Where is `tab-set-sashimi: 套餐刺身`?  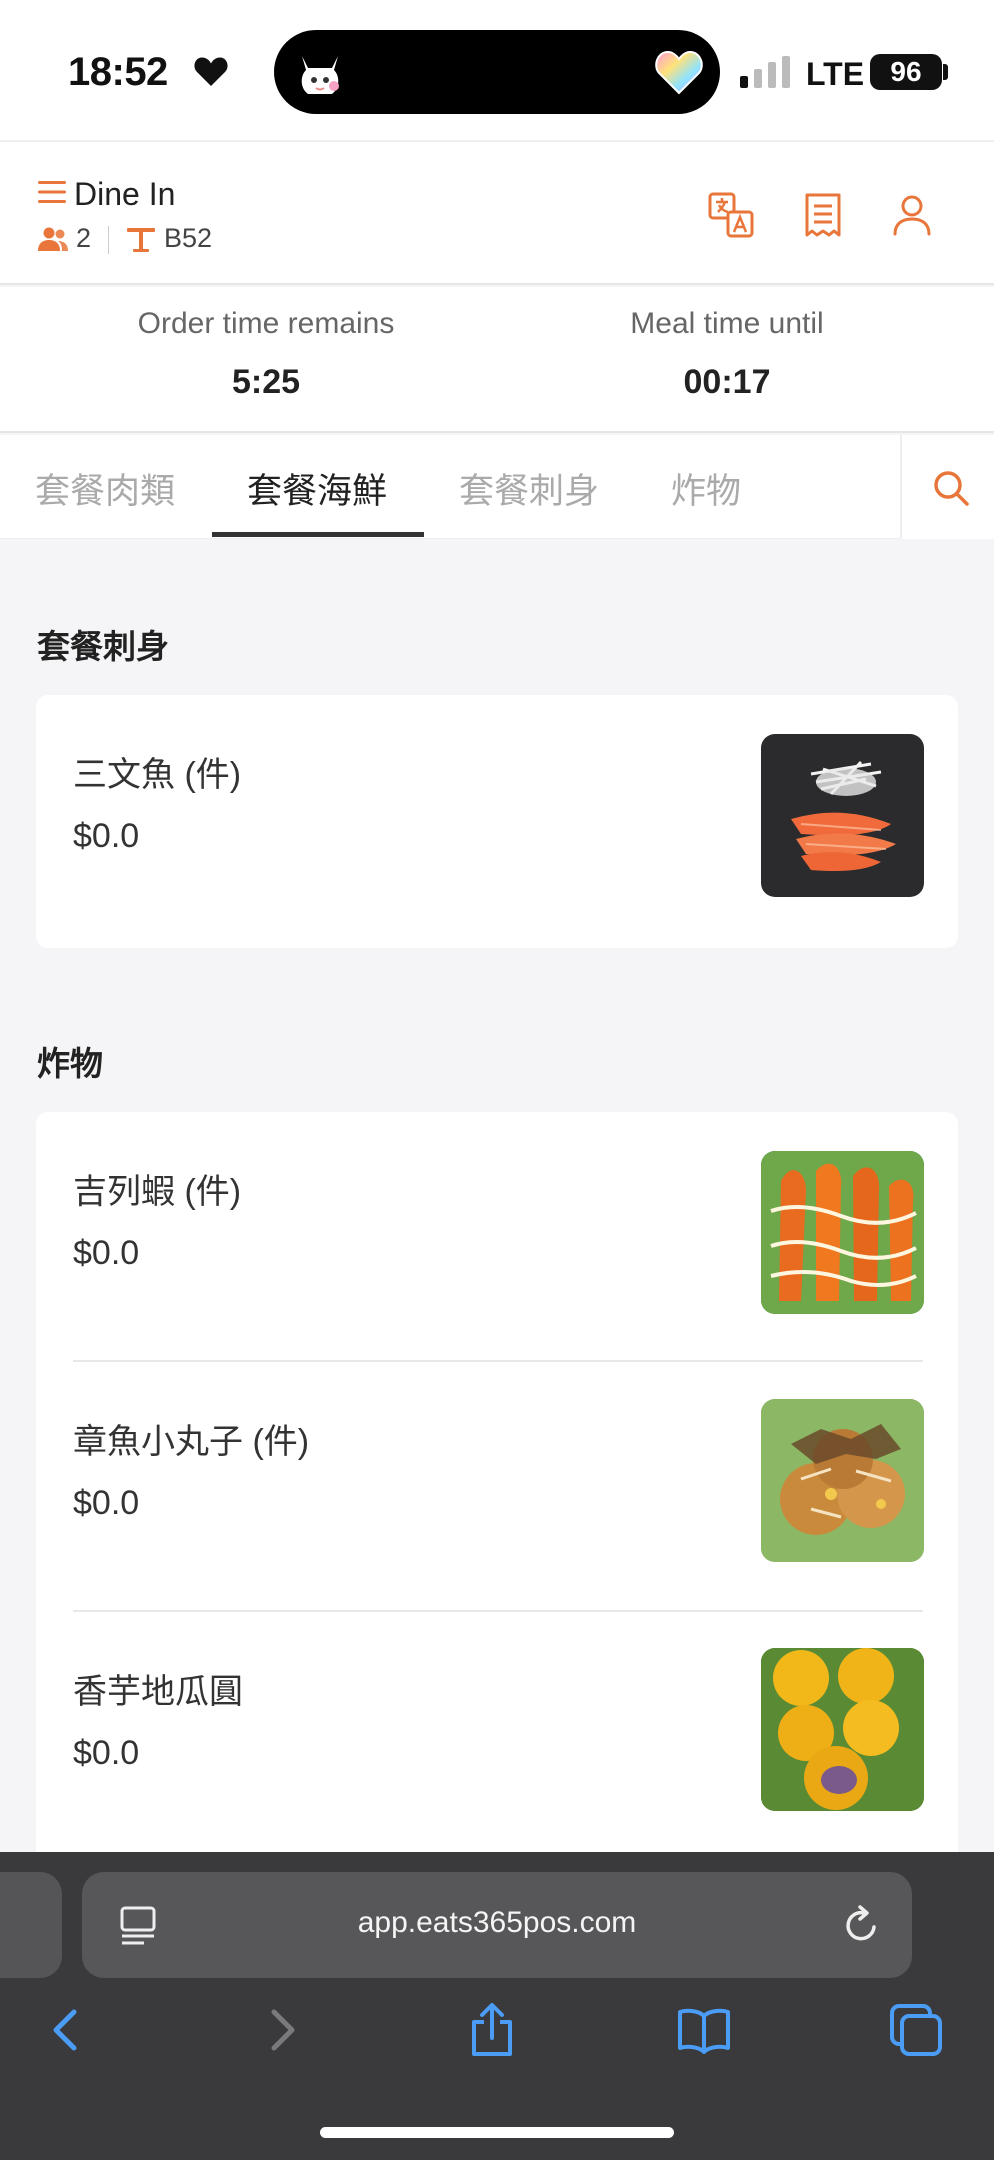 tab-set-sashimi: 套餐刺身 is located at coordinates (529, 488).